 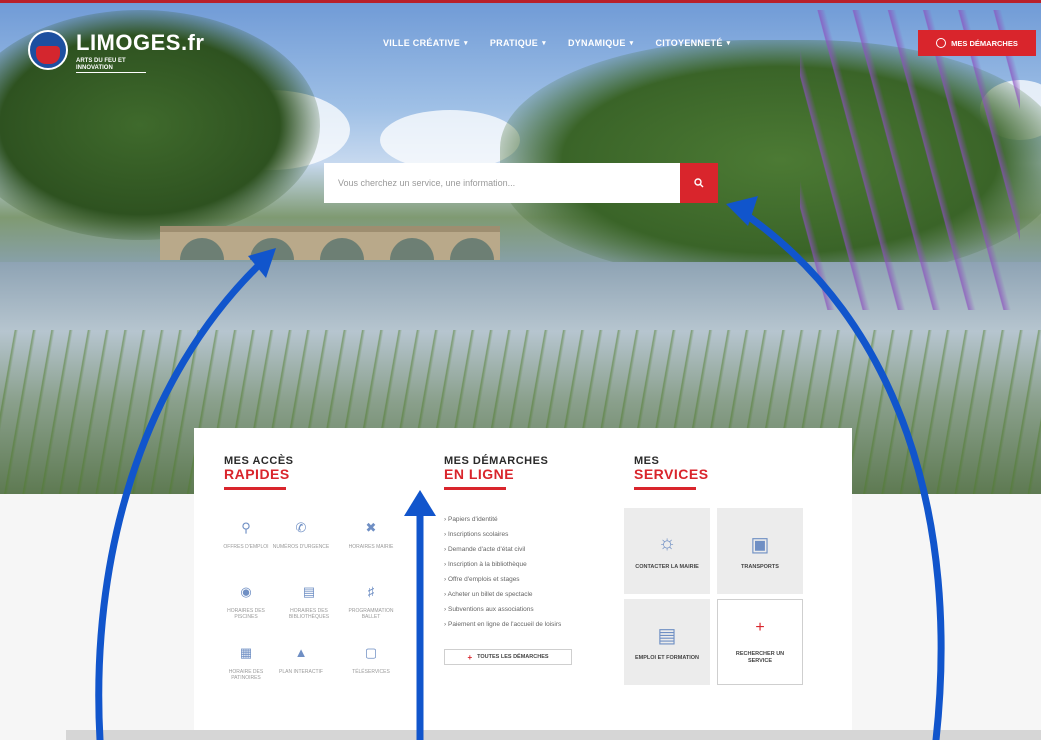 What do you see at coordinates (301, 672) in the screenshot?
I see `quick-link-label: PLAN INTERACTIF` at bounding box center [301, 672].